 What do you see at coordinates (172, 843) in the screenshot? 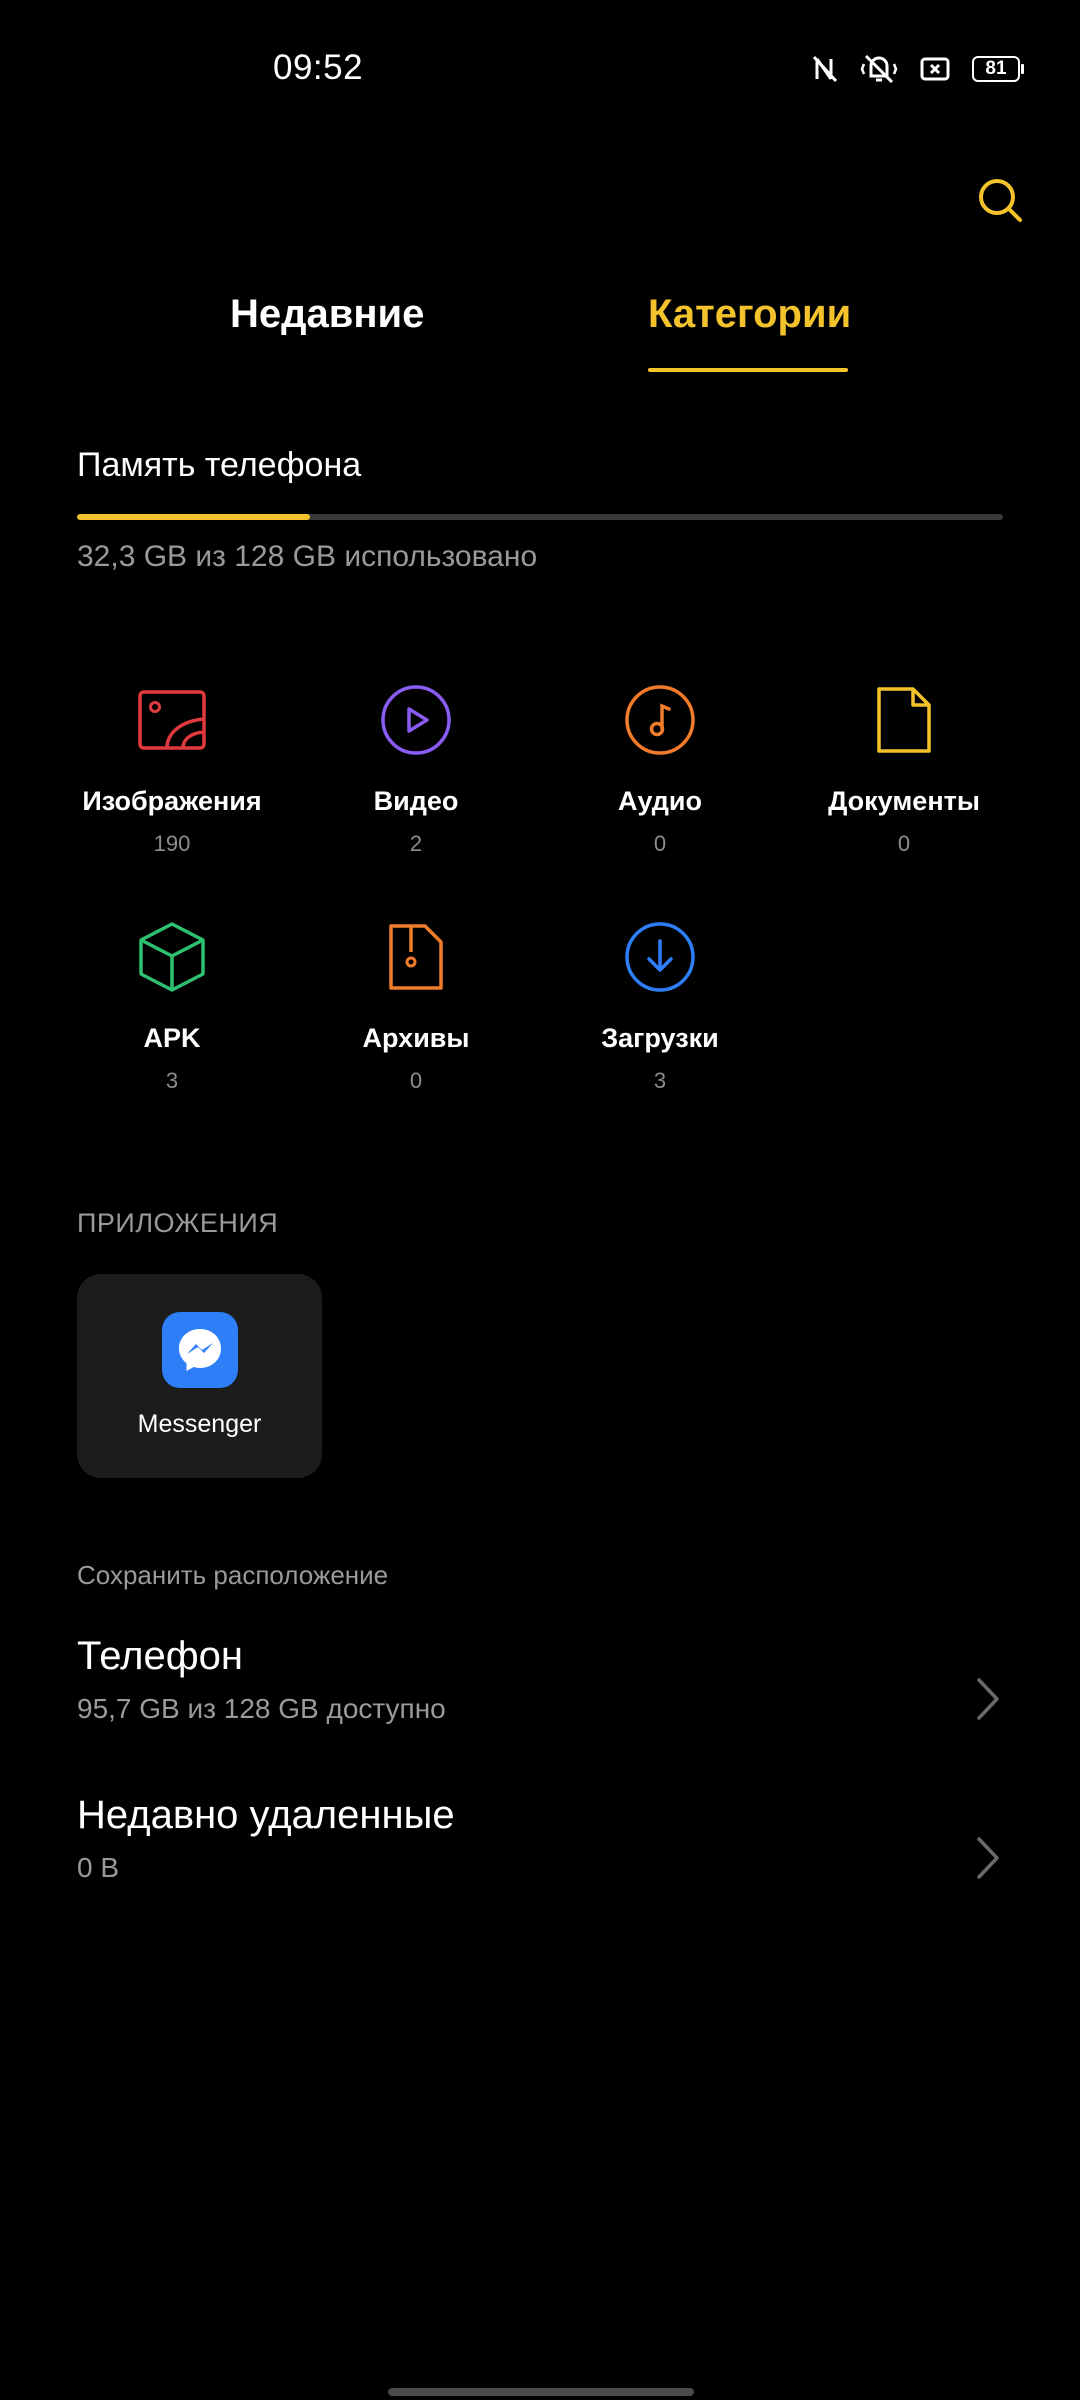
I see `category-count: 190` at bounding box center [172, 843].